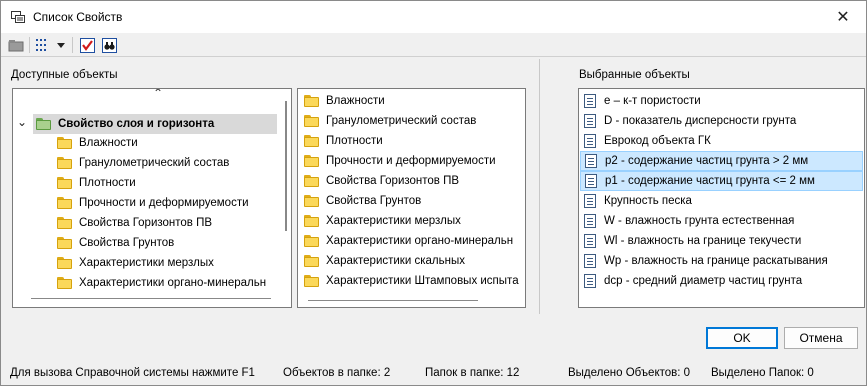 The height and width of the screenshot is (386, 867). I want to click on tree-item: Характеристики мерзлых, so click(135, 263).